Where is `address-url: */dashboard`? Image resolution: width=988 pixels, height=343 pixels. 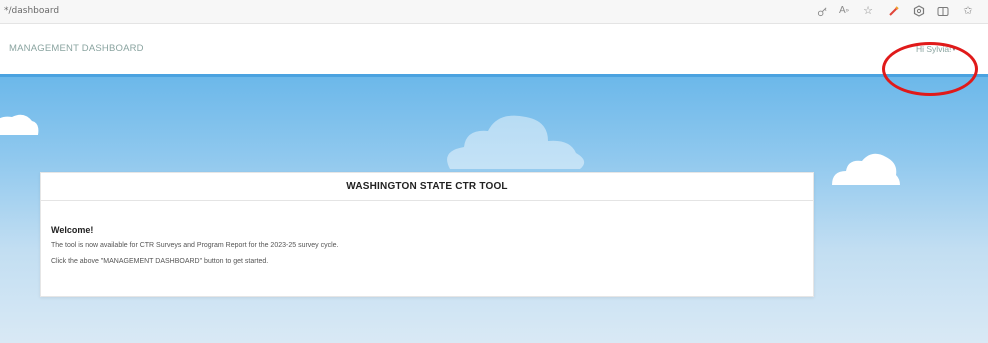
address-url: */dashboard is located at coordinates (31, 11).